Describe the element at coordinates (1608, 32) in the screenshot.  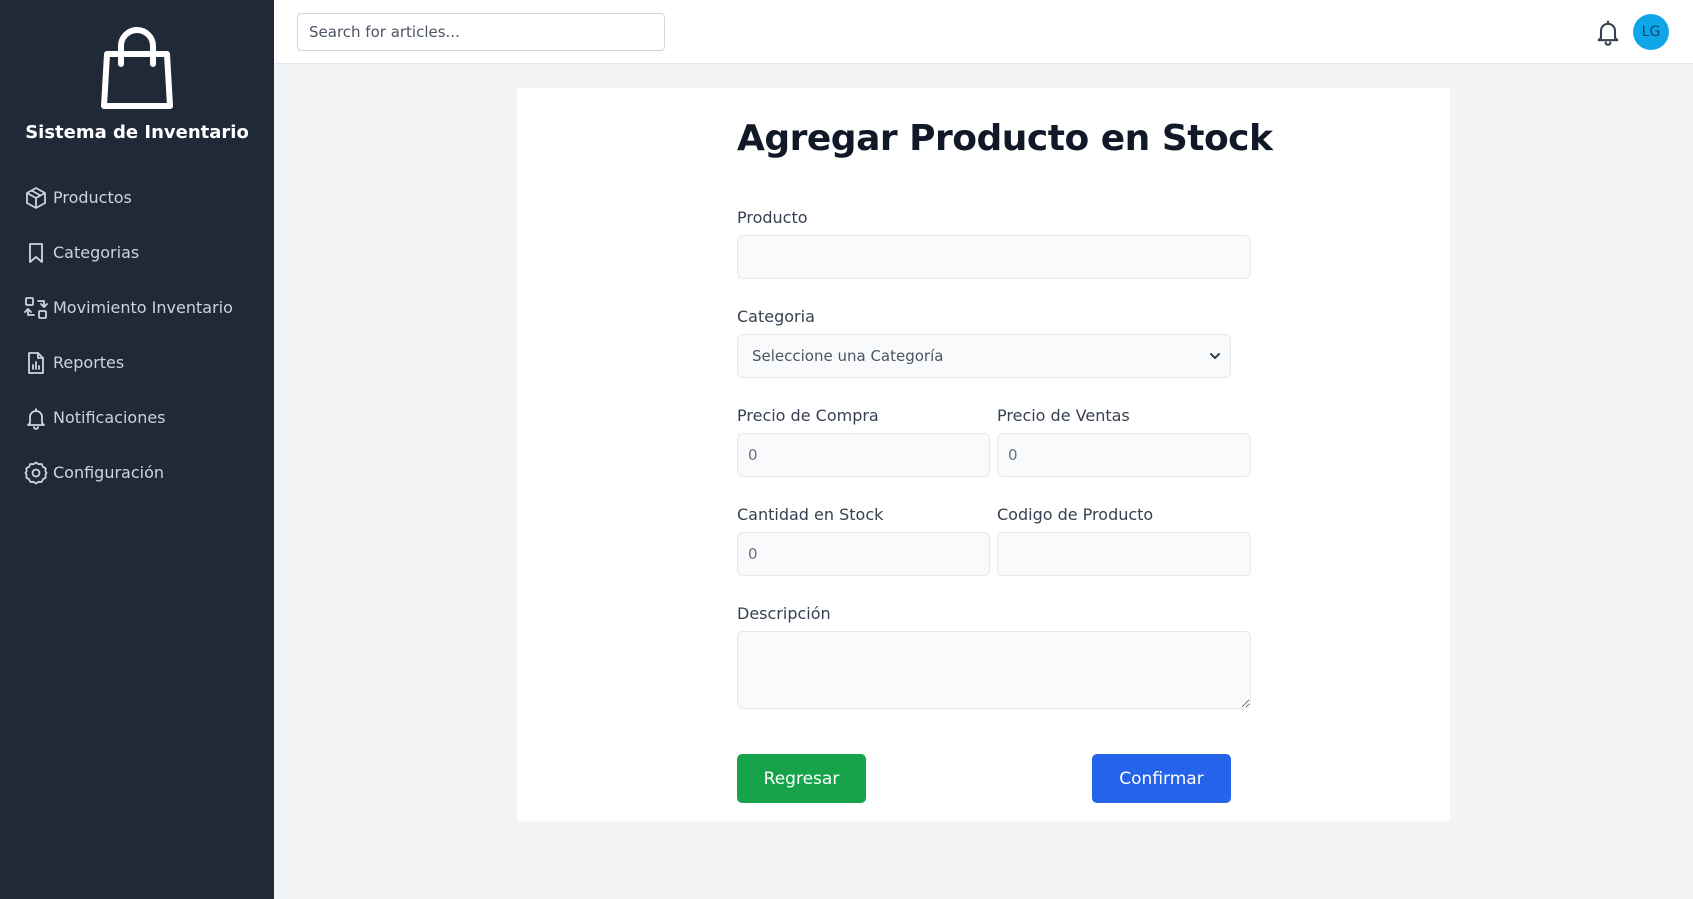
I see `notification-bell-icon` at that location.